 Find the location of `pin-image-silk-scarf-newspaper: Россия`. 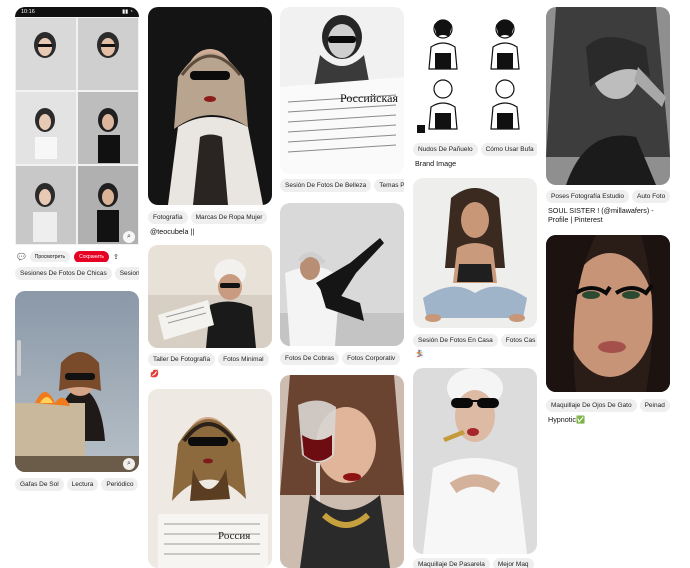

pin-image-silk-scarf-newspaper: Россия is located at coordinates (210, 478).